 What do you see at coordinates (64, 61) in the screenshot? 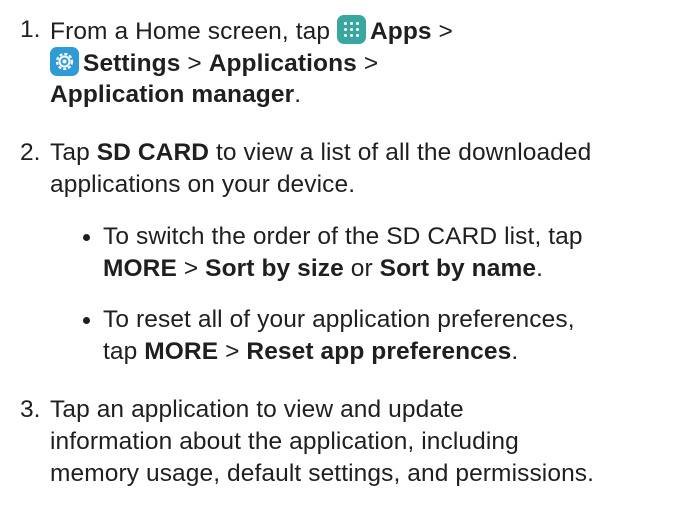
I see `settings-icon` at bounding box center [64, 61].